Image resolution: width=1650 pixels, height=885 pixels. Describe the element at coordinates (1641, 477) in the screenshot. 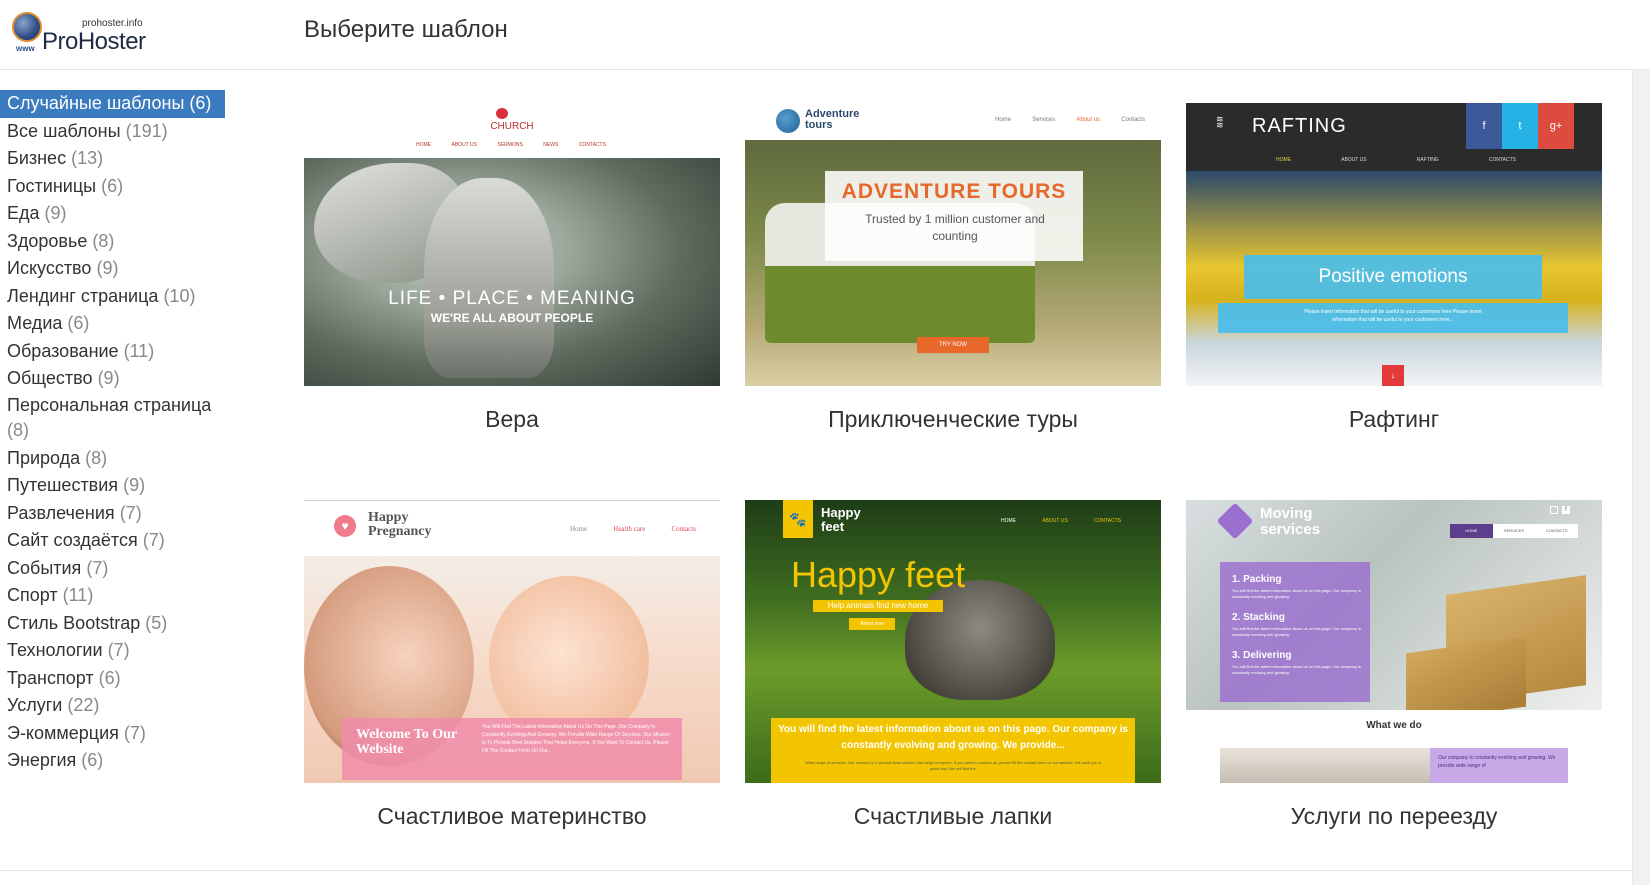

I see `scrollbar` at that location.